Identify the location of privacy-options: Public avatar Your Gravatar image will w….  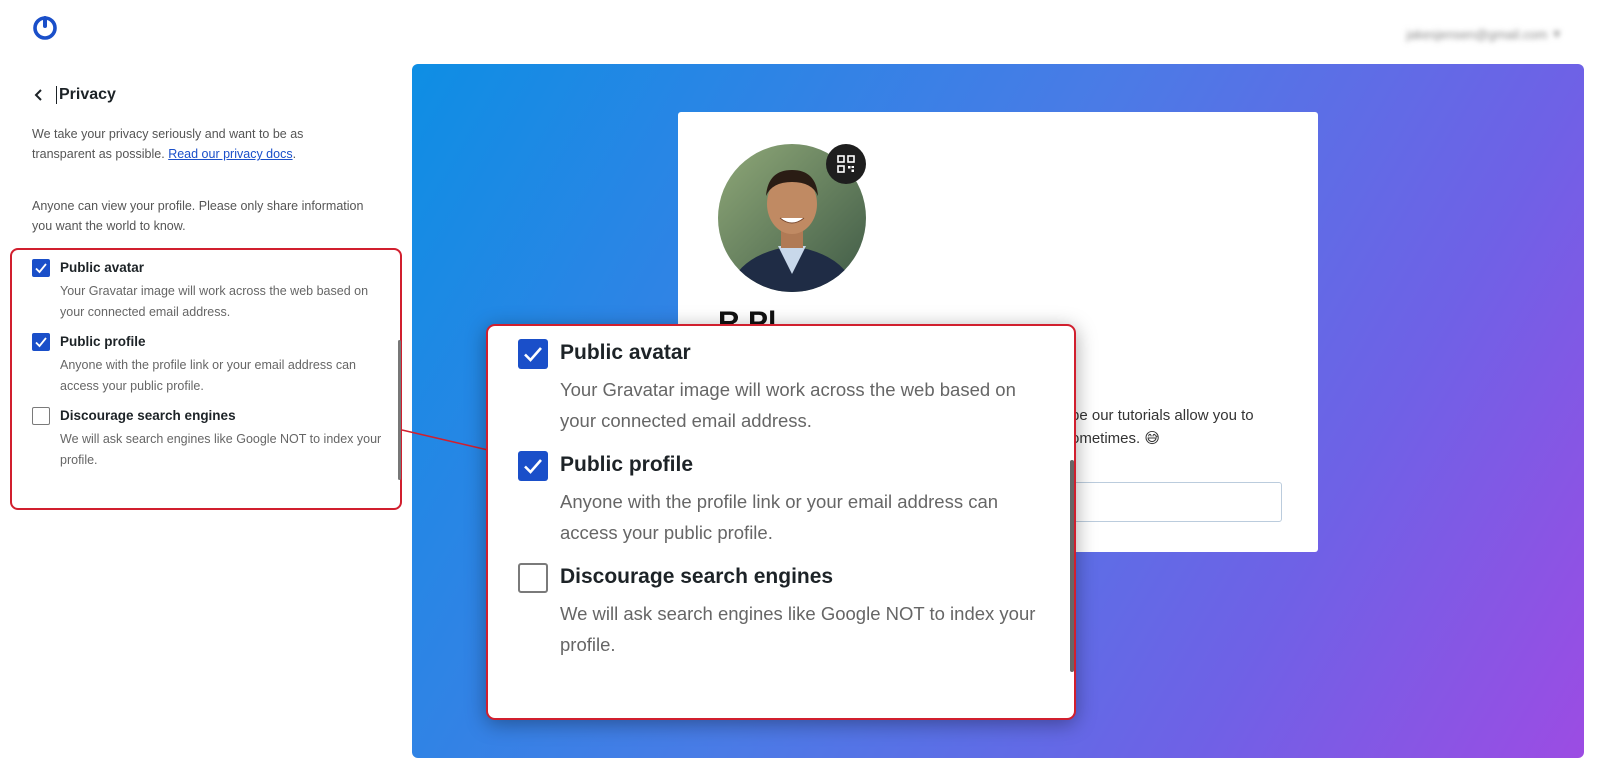
(207, 370).